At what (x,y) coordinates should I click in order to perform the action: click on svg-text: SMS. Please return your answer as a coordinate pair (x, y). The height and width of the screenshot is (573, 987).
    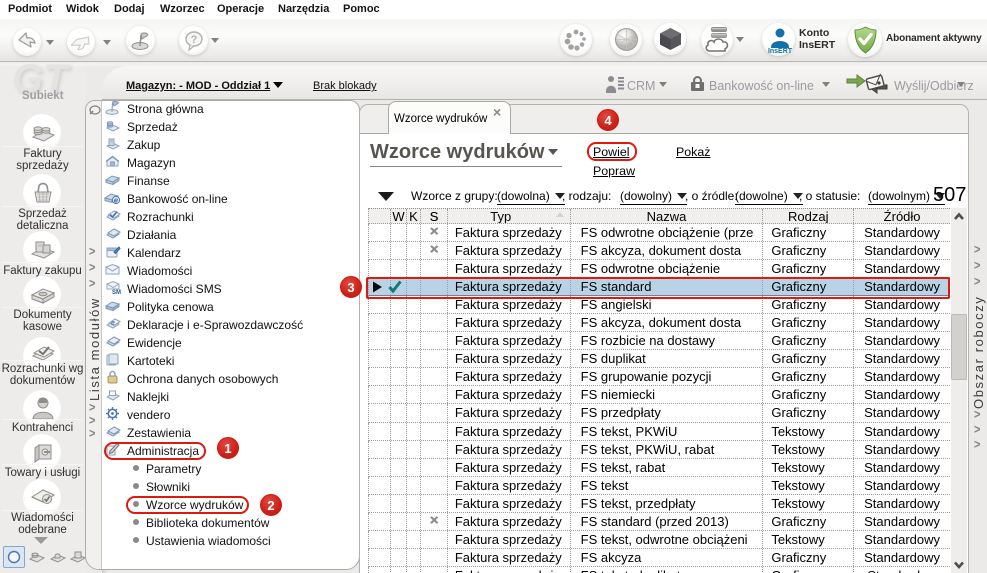
    Looking at the image, I should click on (116, 292).